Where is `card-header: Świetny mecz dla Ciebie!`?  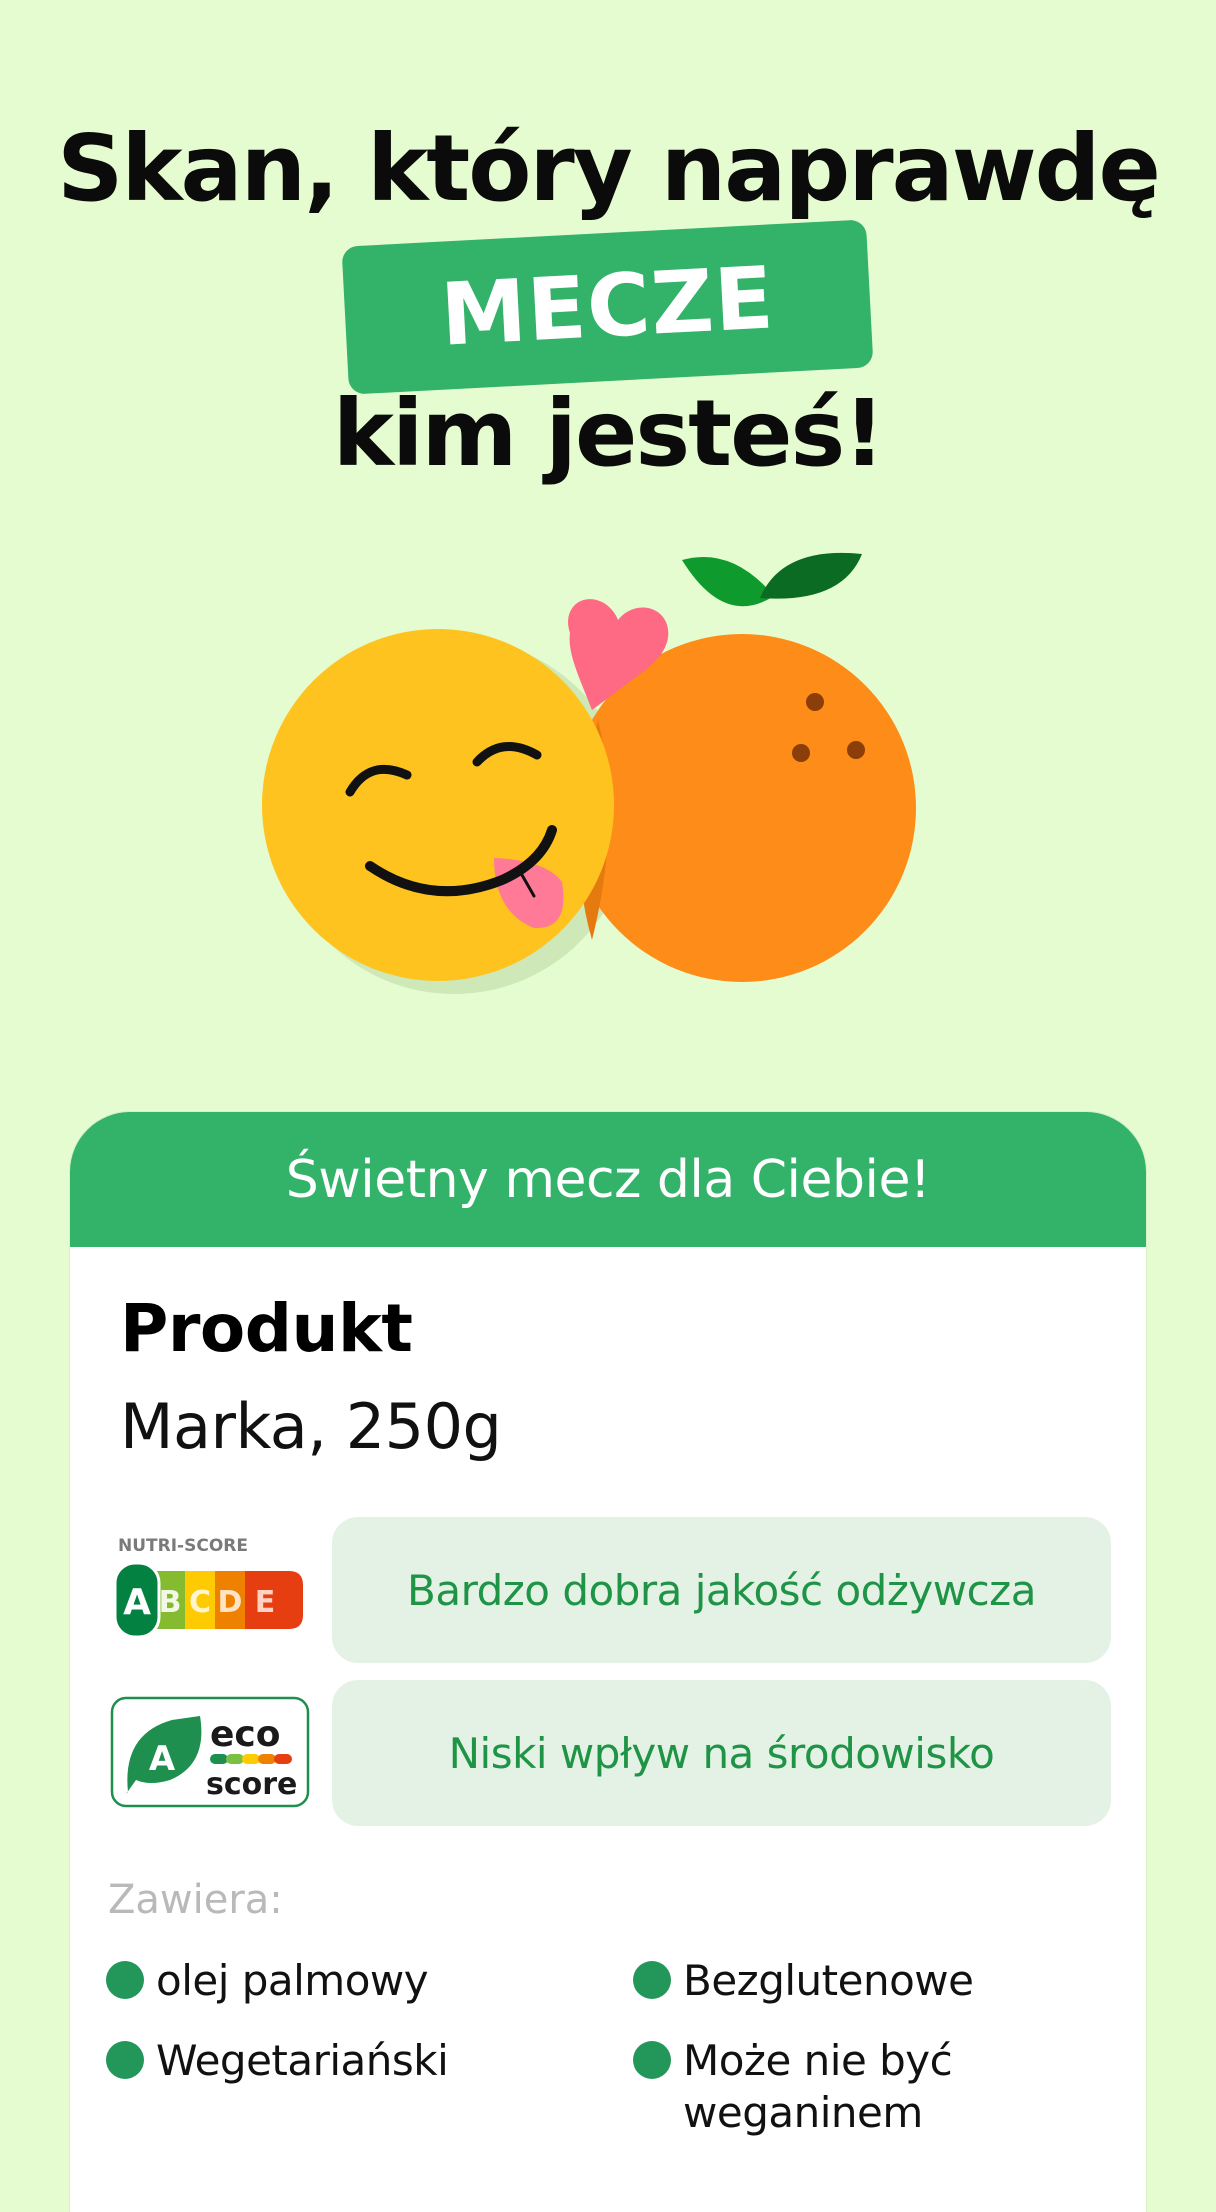 card-header: Świetny mecz dla Ciebie! is located at coordinates (608, 1179).